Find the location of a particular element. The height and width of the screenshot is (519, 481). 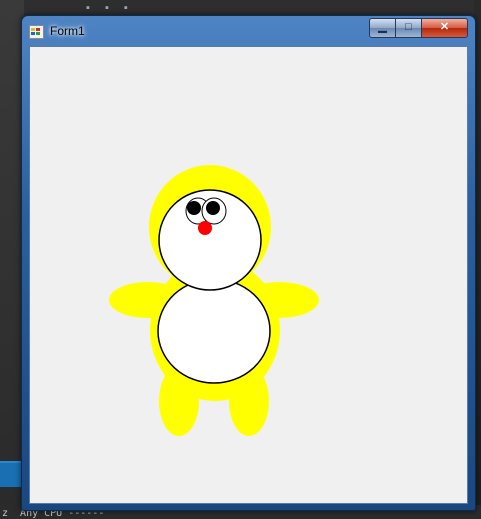

close-button: ✕ is located at coordinates (444, 28).